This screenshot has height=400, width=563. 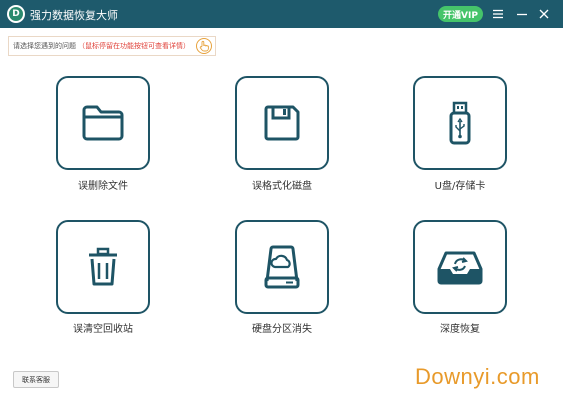 I want to click on trash-bin-icon, so click(x=103, y=266).